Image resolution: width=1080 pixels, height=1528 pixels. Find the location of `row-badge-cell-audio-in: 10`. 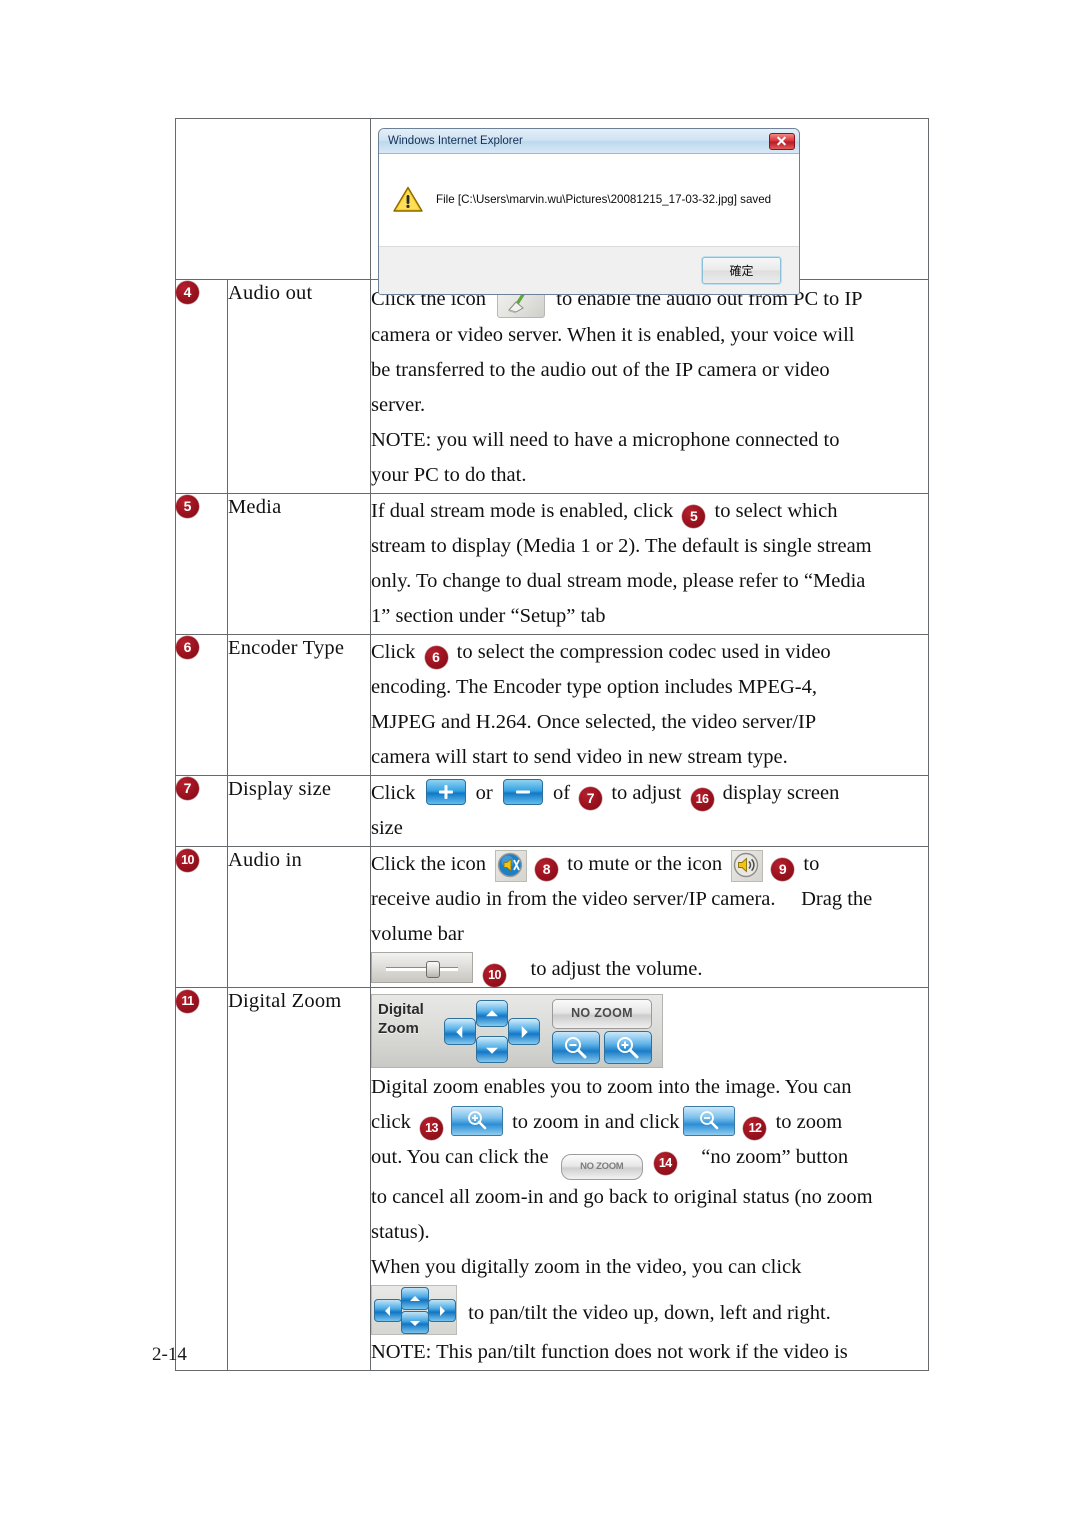

row-badge-cell-audio-in: 10 is located at coordinates (201, 917).